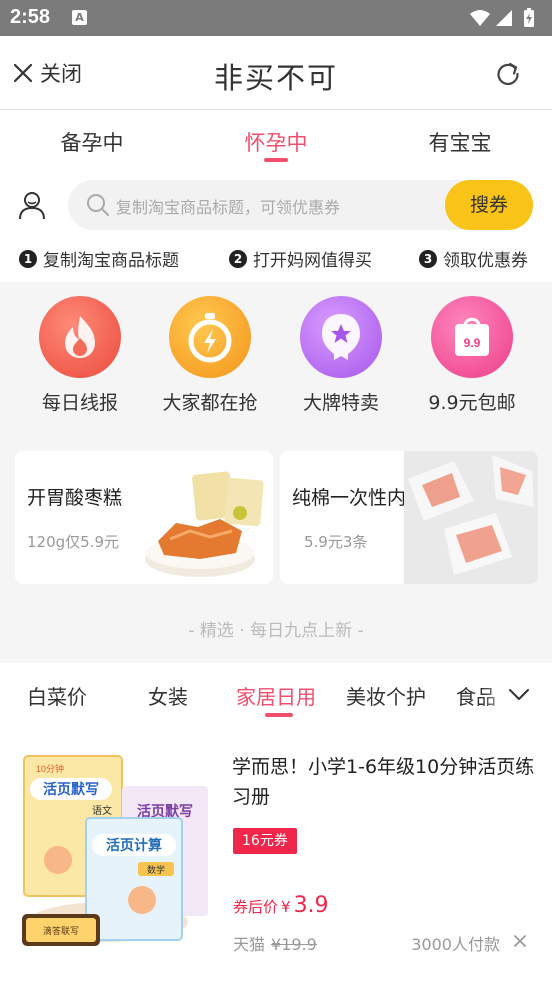 This screenshot has width=552, height=983. What do you see at coordinates (472, 403) in the screenshot?
I see `category-label: 9.9元包邮` at bounding box center [472, 403].